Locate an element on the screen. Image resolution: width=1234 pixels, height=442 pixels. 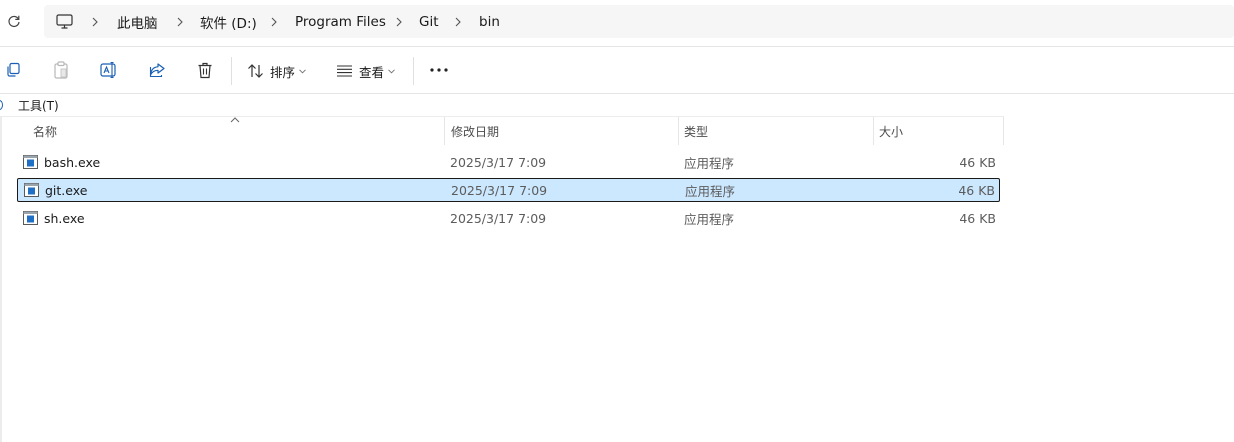
view-label: 查看 is located at coordinates (372, 72).